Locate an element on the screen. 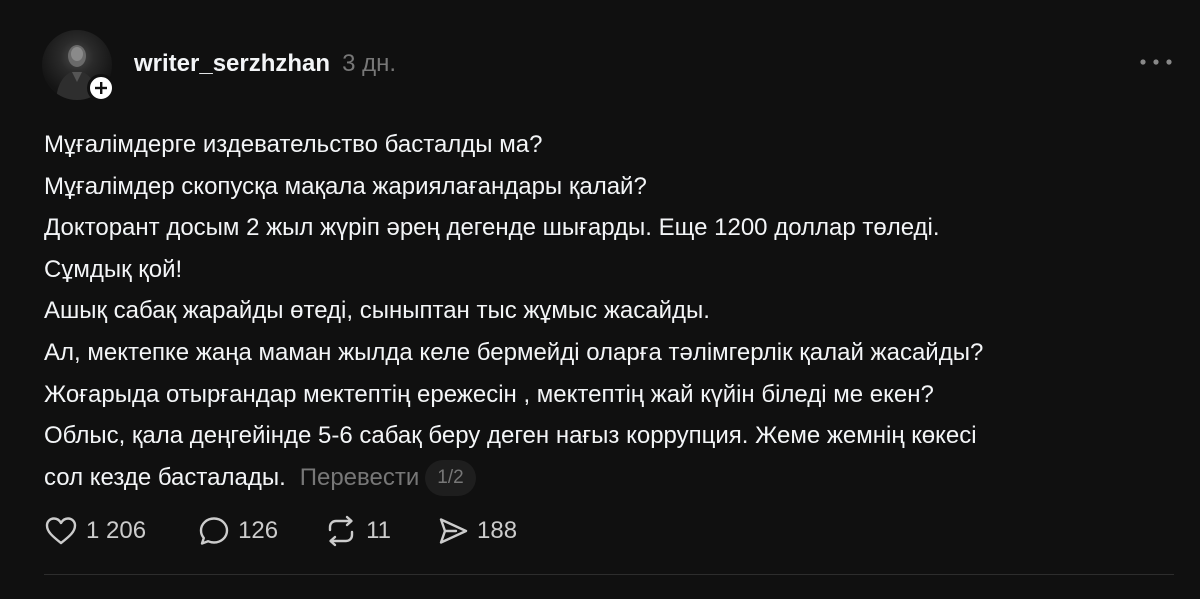  post-header: writer_serzhzhan 3 дн. is located at coordinates (265, 64).